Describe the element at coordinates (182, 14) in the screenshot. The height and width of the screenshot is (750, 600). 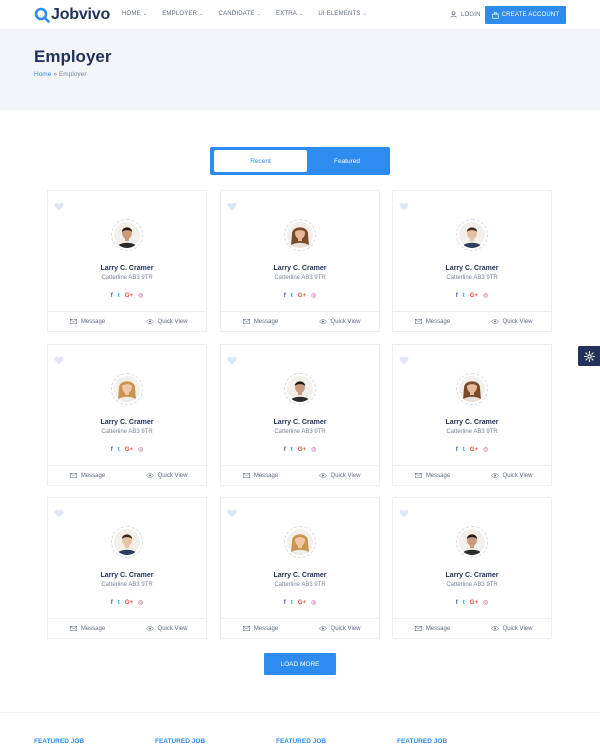
I see `nav-employer: EMPLOYER ⌄` at that location.